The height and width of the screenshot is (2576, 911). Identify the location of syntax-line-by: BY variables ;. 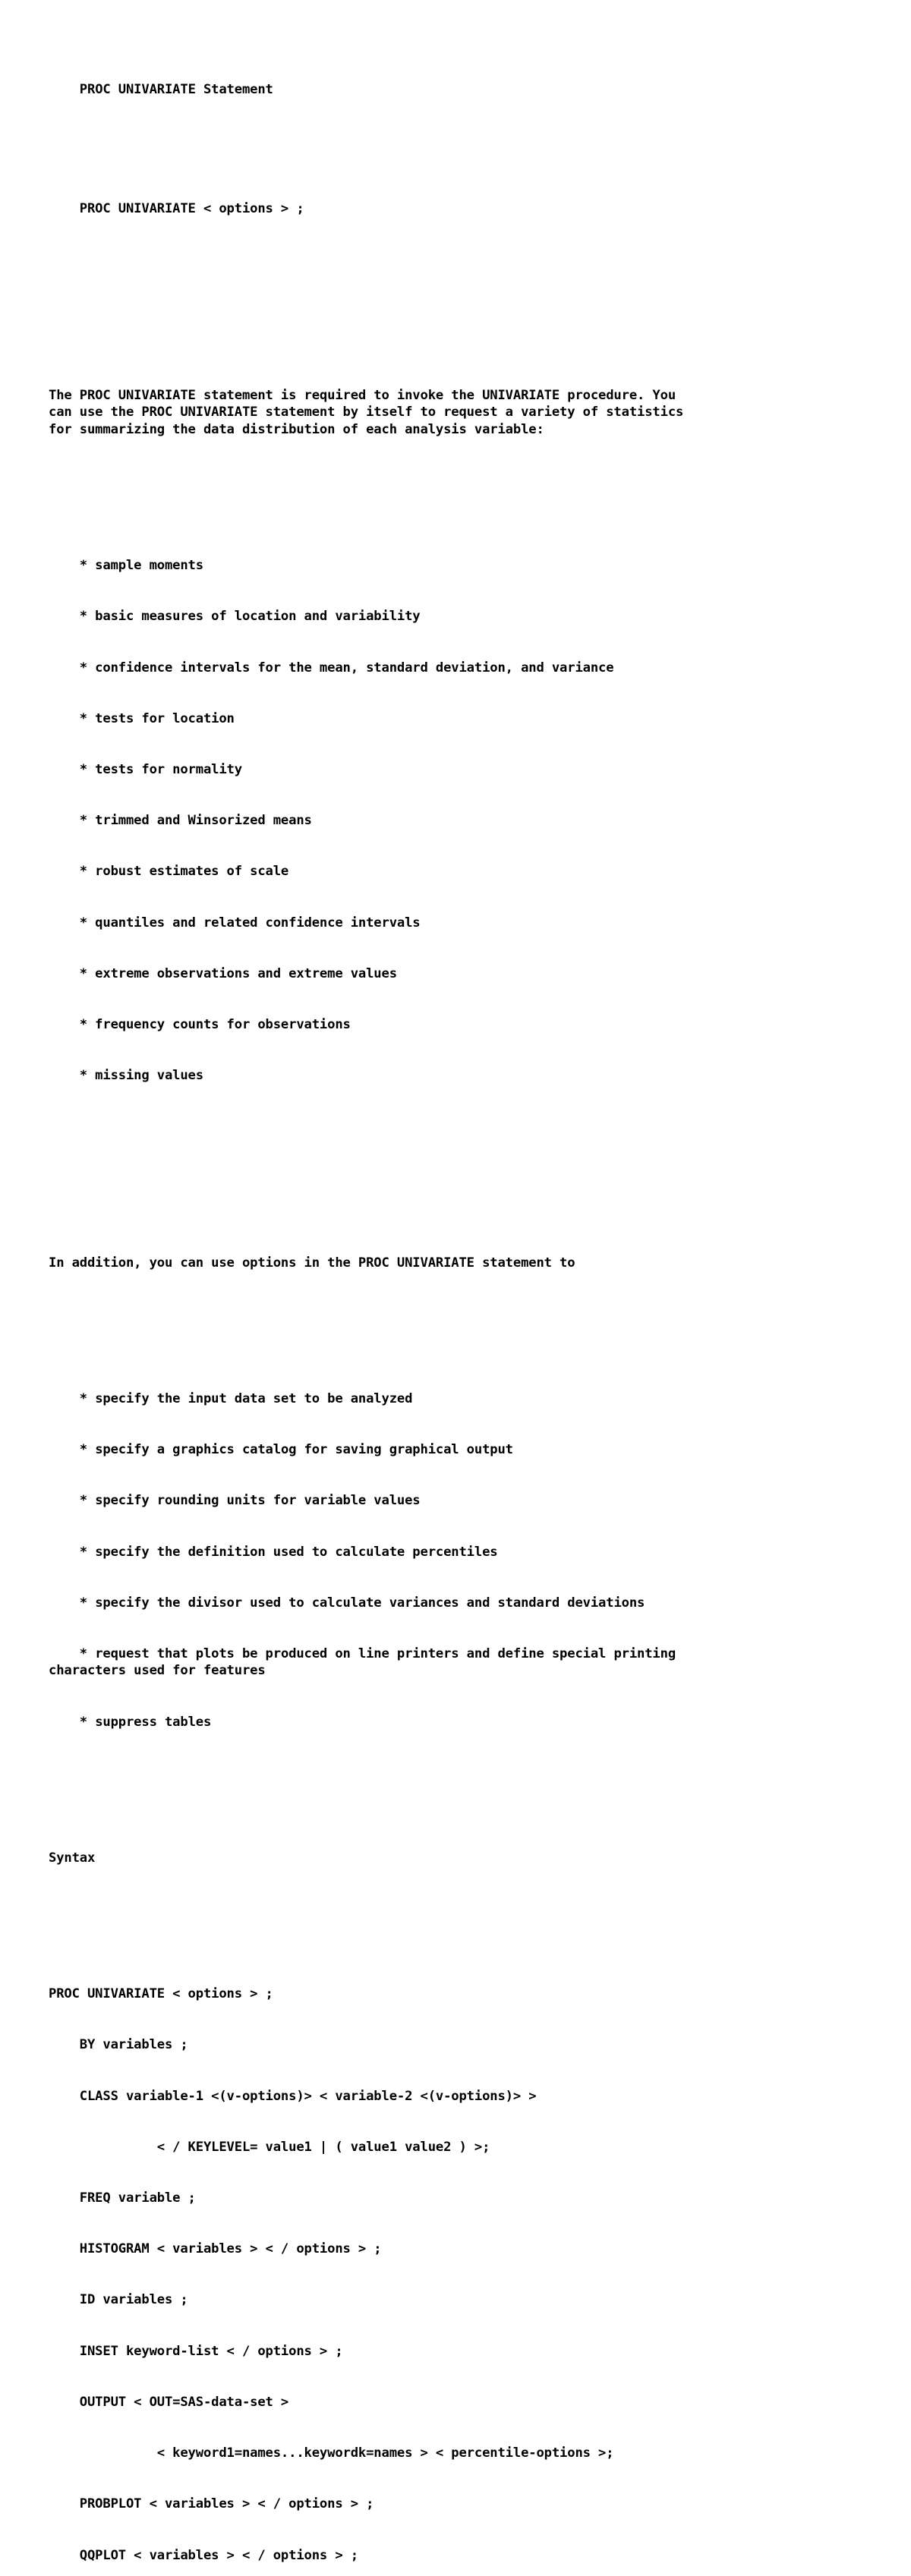
(118, 2045).